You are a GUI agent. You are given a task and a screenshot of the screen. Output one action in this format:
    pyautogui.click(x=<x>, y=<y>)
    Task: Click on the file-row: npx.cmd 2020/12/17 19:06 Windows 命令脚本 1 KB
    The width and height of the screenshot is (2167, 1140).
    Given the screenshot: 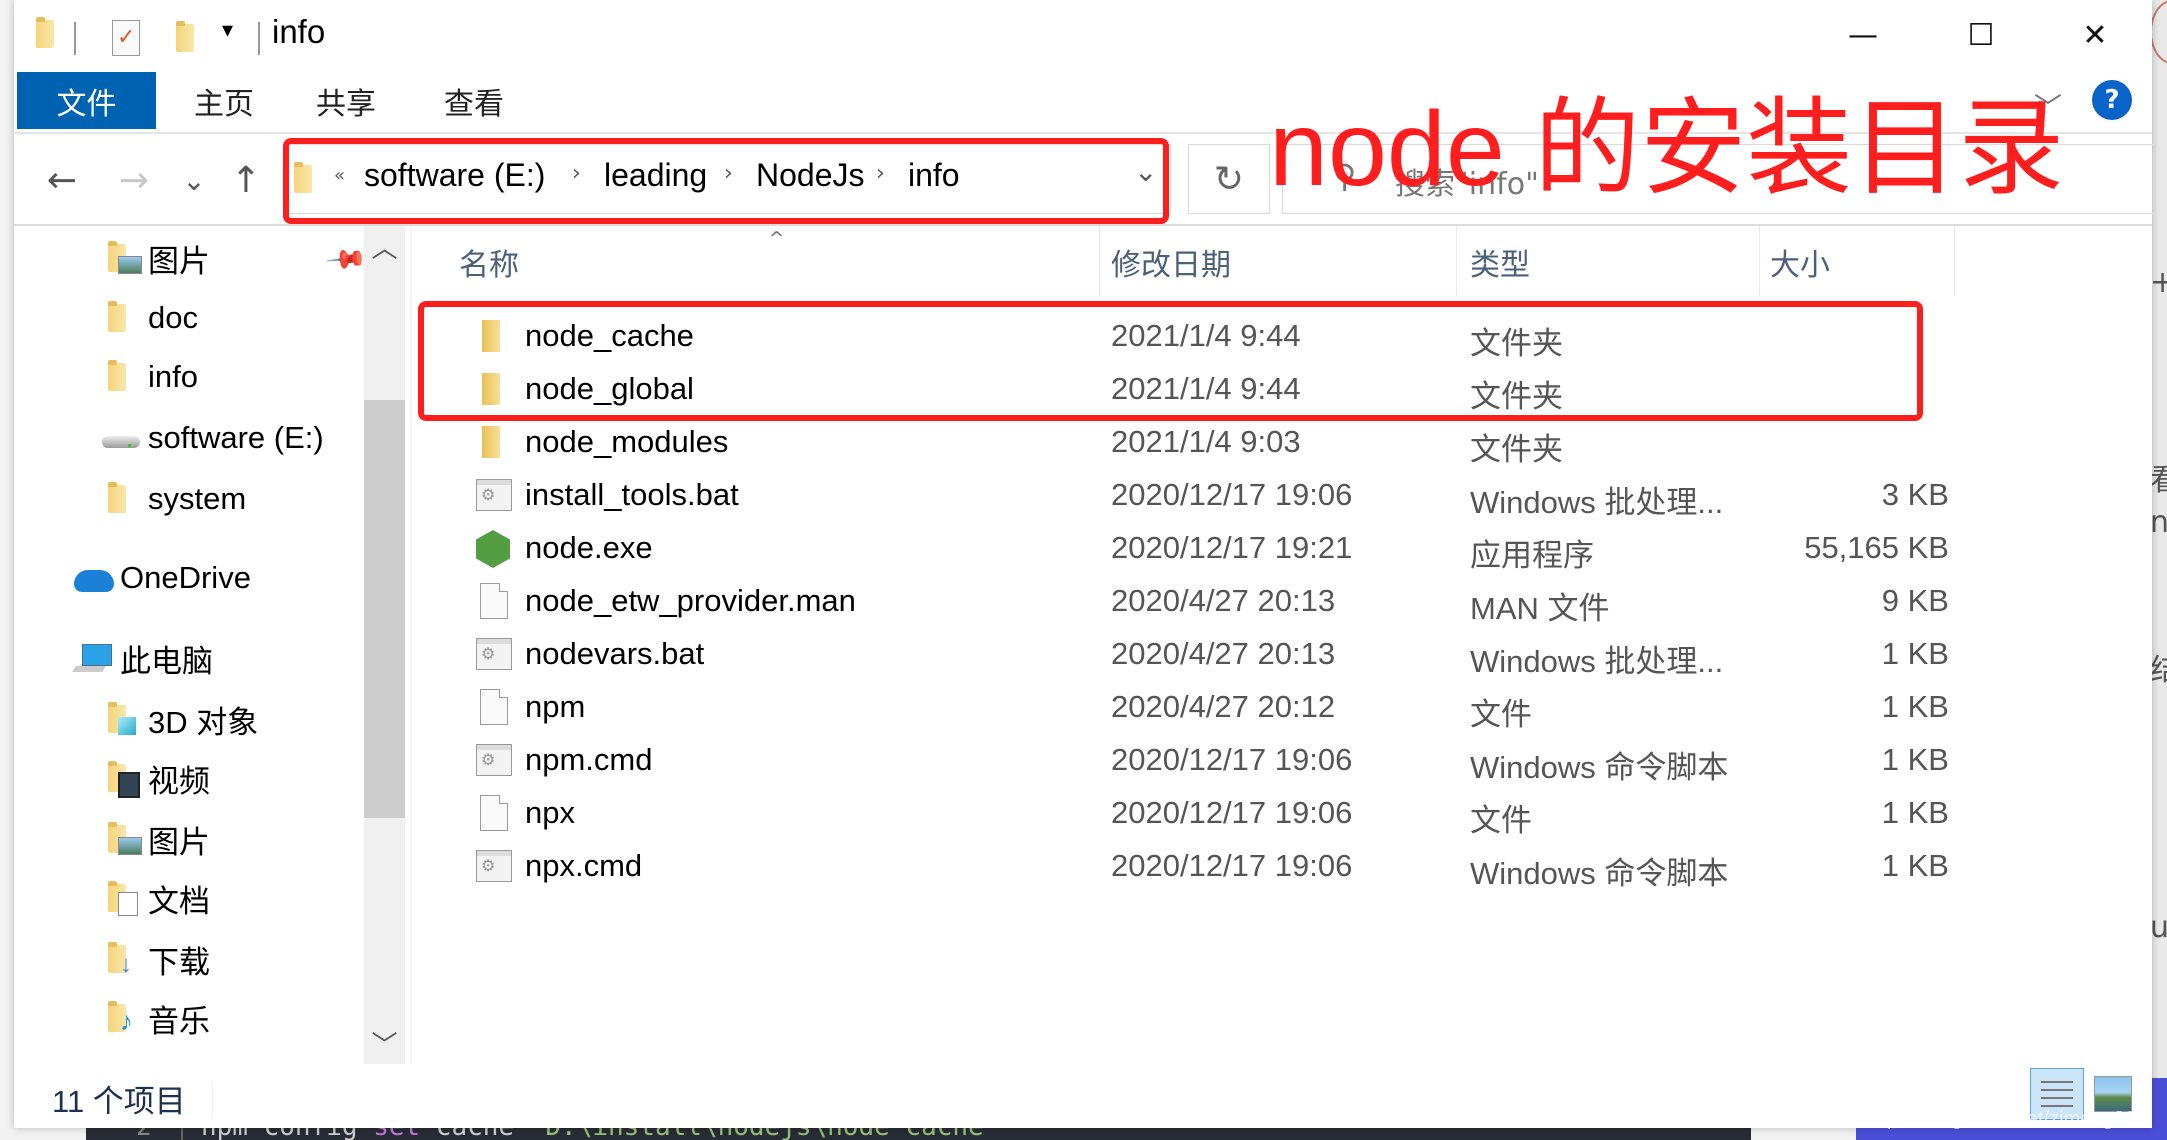 What is the action you would take?
    pyautogui.click(x=1214, y=866)
    